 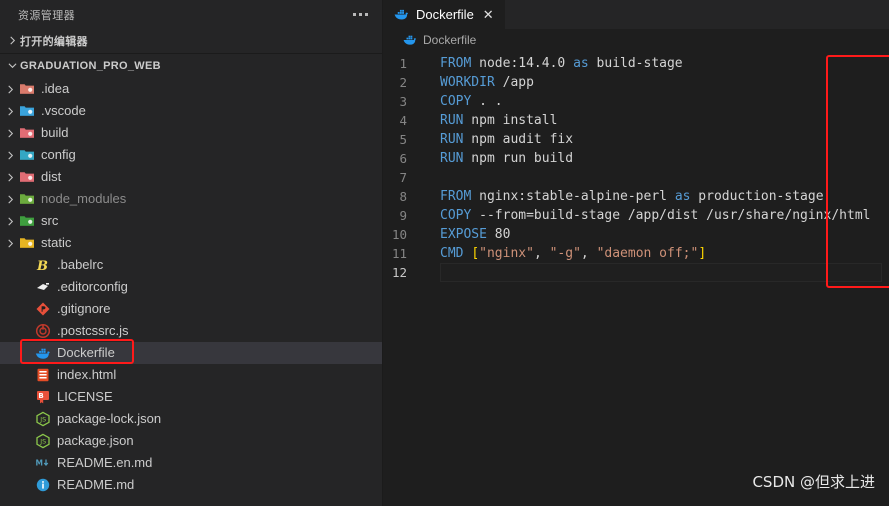 I want to click on watermark: CSDN @但求上进, so click(x=813, y=482).